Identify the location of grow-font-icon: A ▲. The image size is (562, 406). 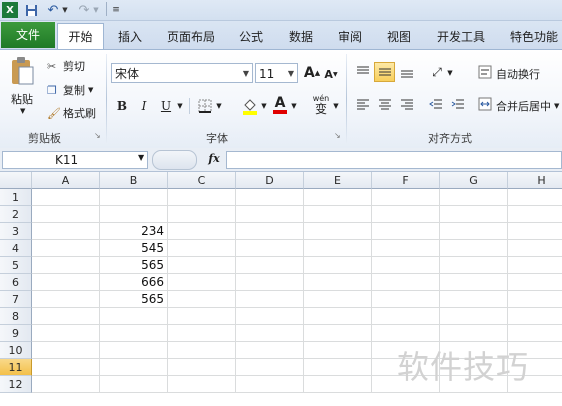
(312, 73).